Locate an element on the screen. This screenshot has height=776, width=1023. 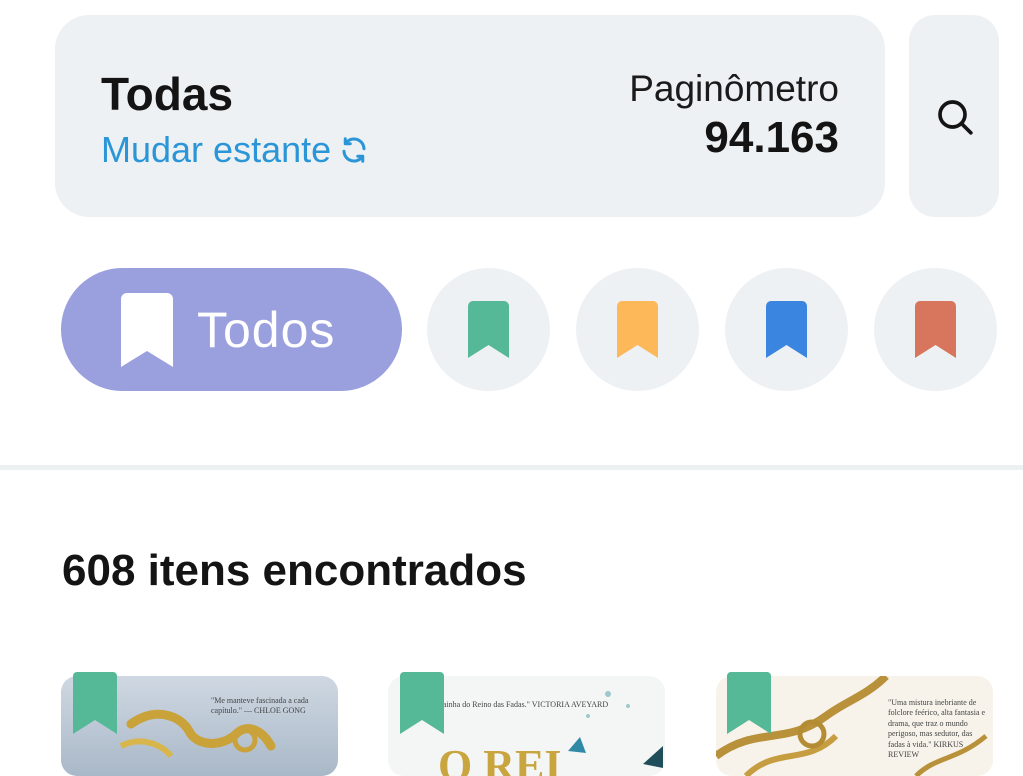
results-count: 608 itens encontrados is located at coordinates (294, 570).